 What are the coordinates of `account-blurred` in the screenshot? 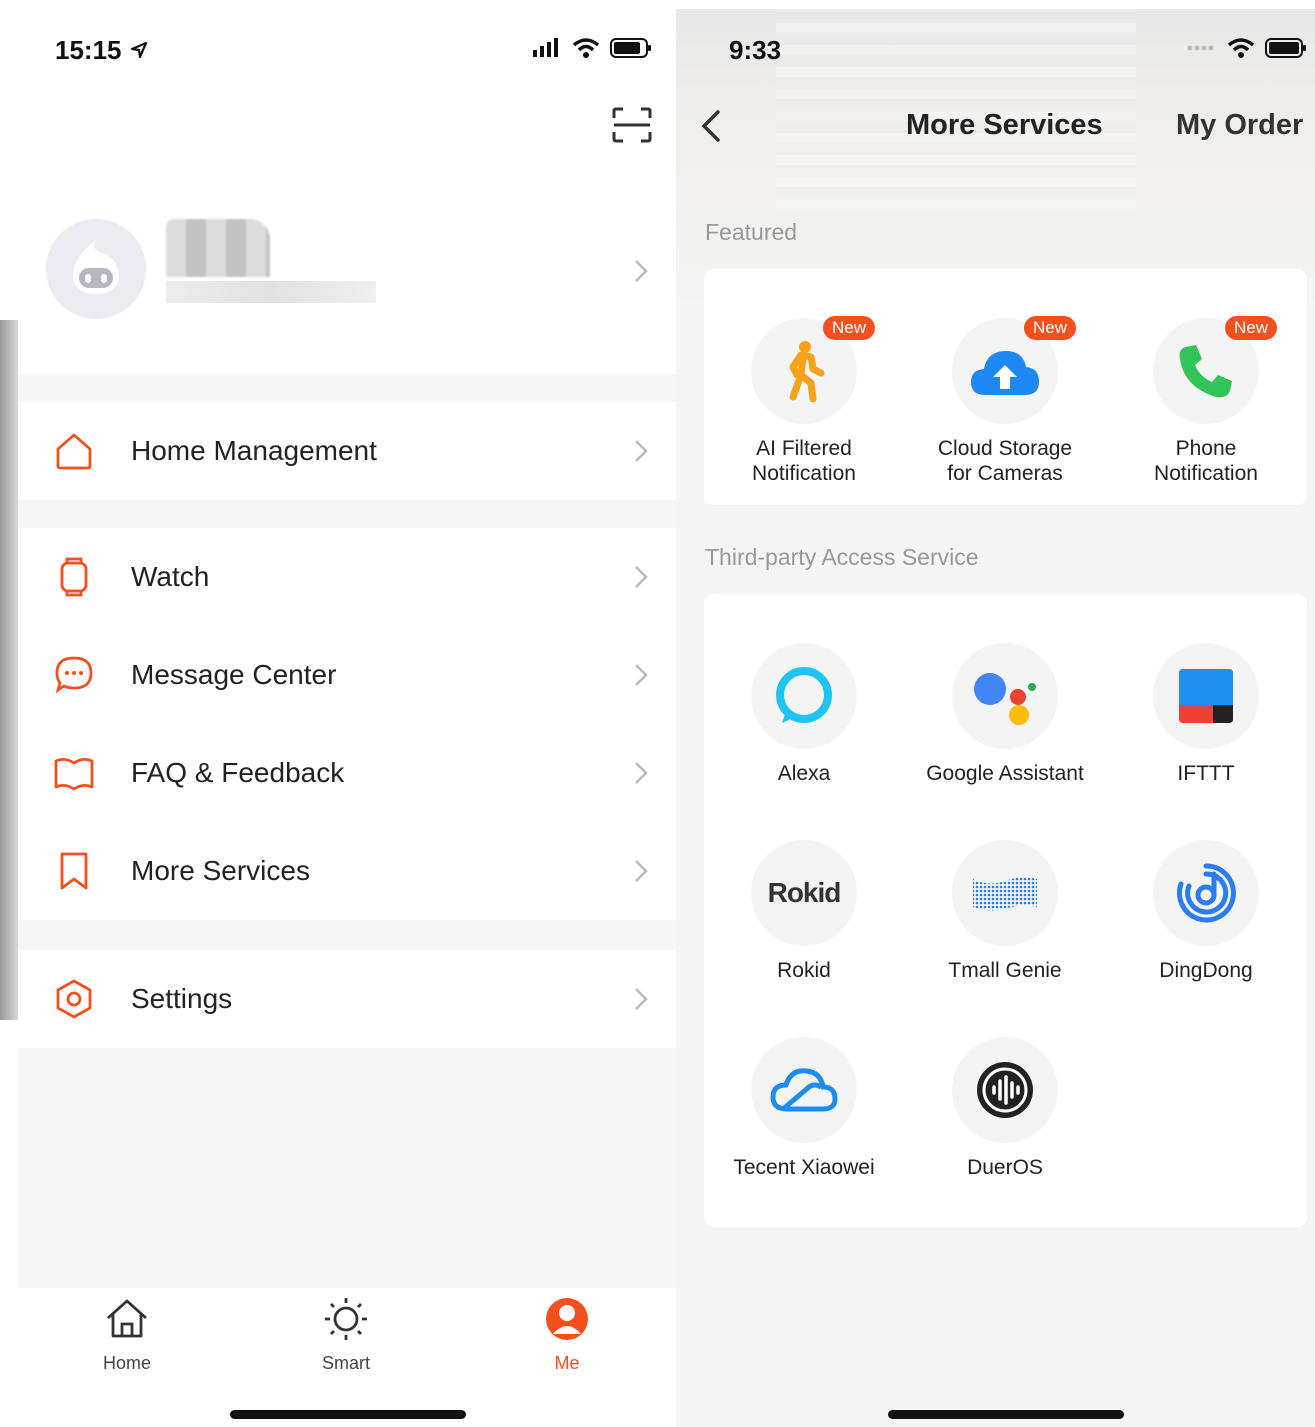 It's located at (271, 292).